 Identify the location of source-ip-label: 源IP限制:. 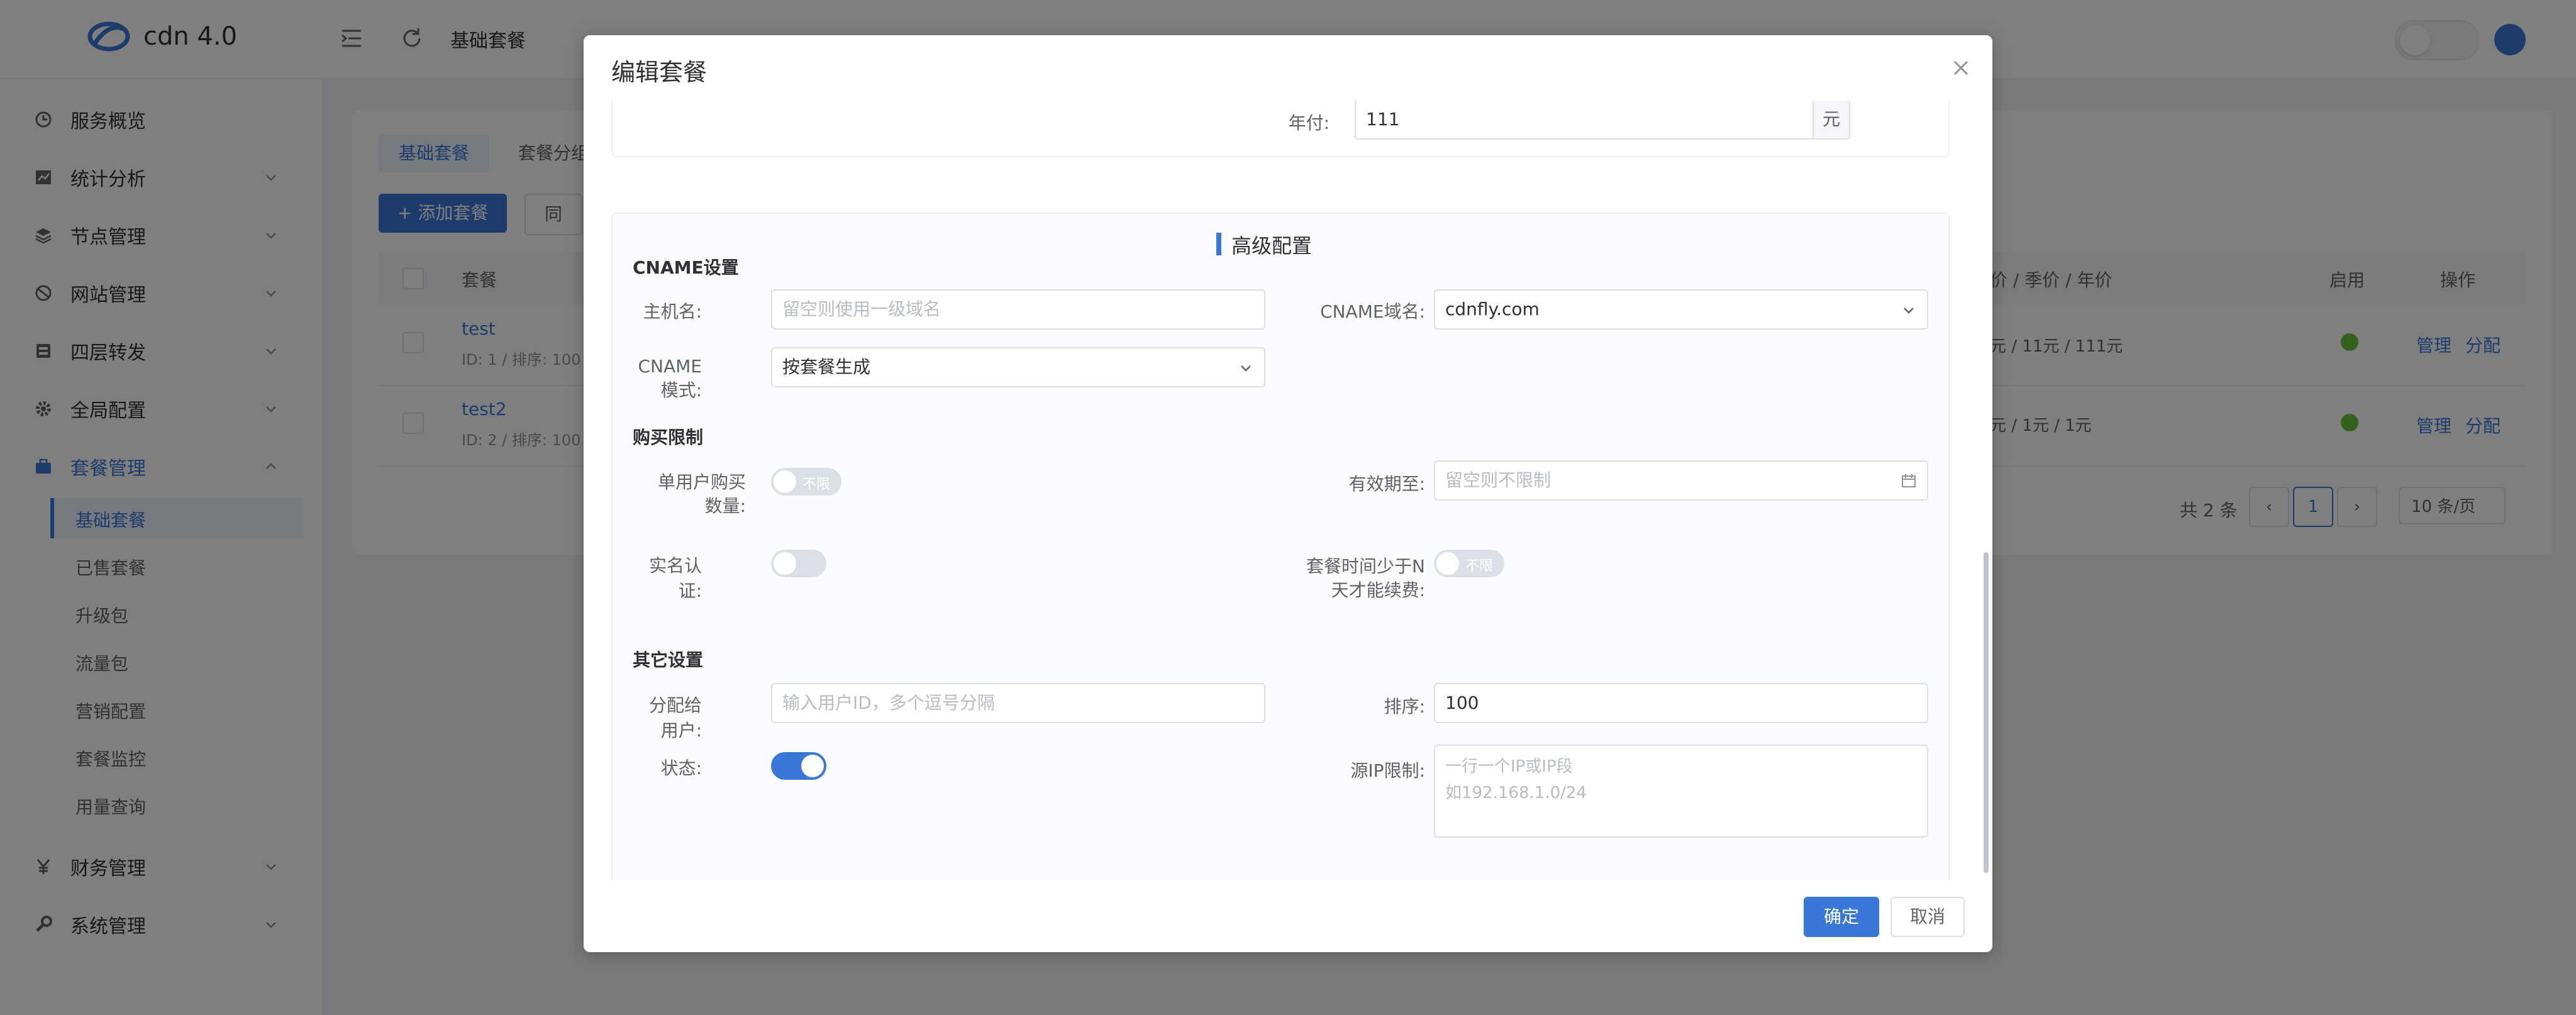
(1387, 771).